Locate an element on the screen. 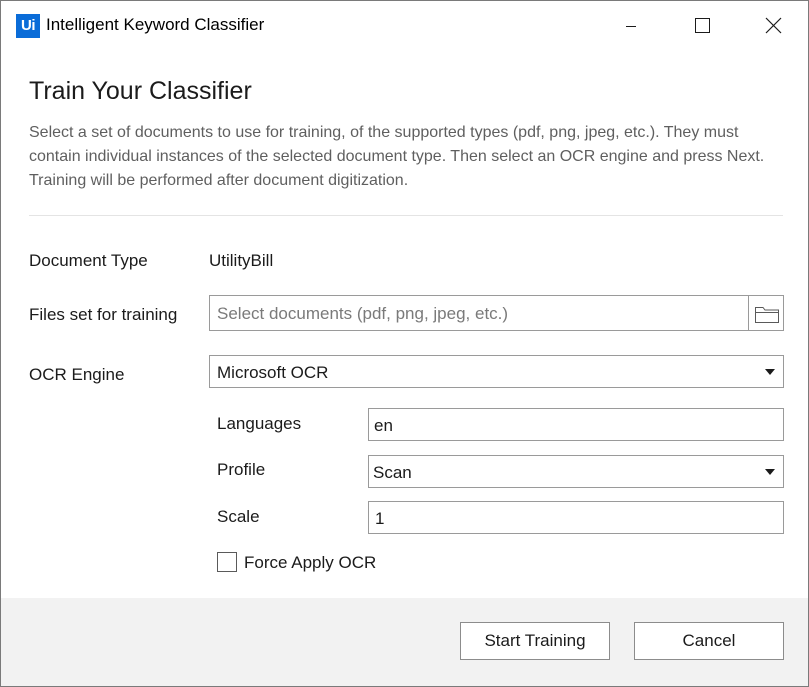 The height and width of the screenshot is (687, 809). dialog-footer: Start Training Cancel is located at coordinates (404, 642).